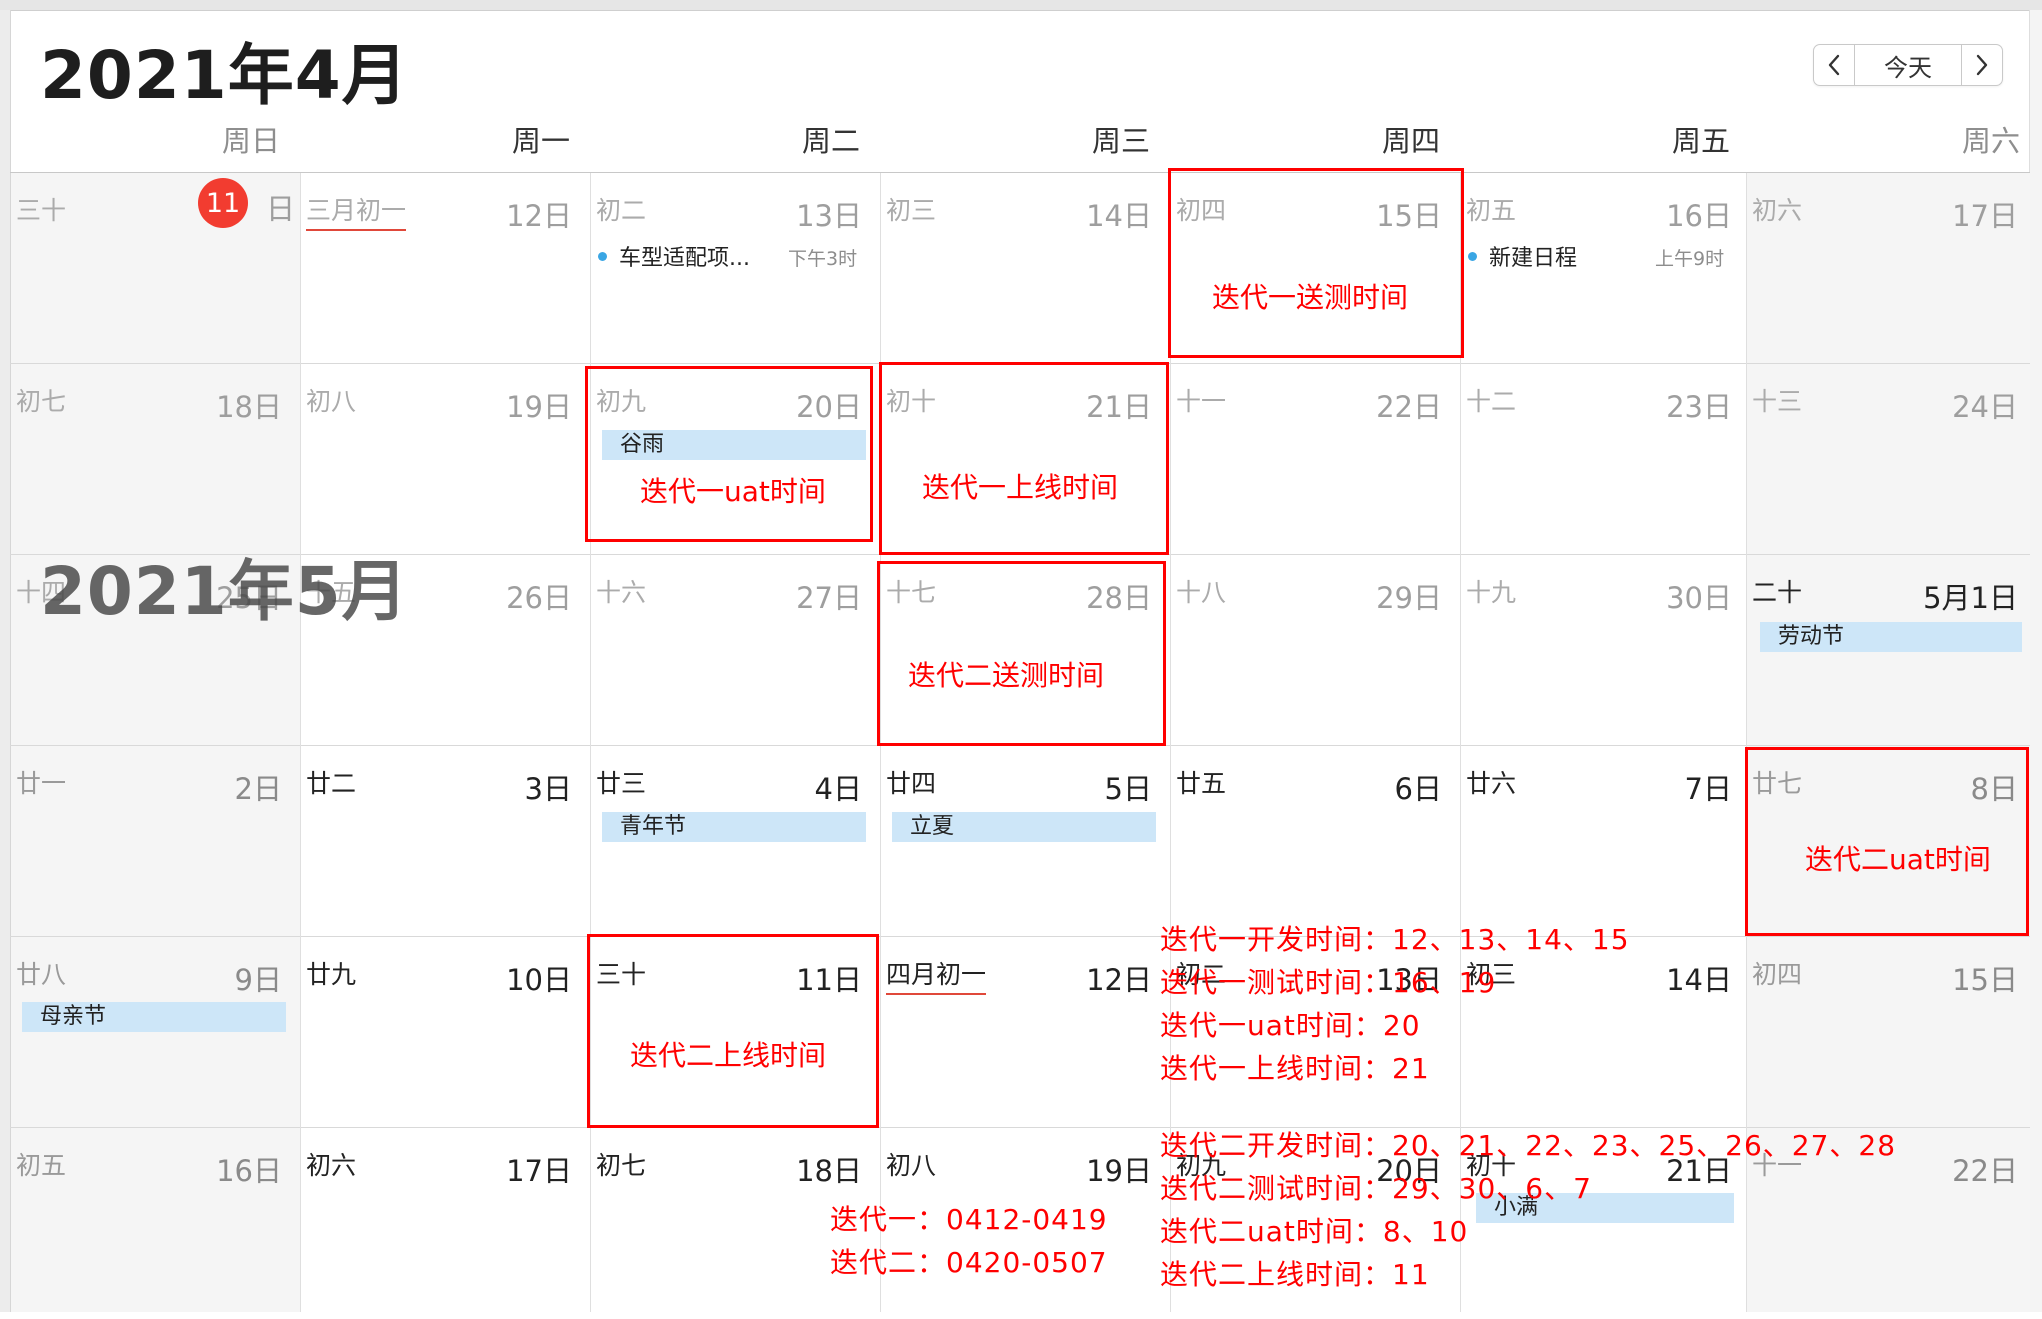 The height and width of the screenshot is (1319, 2042). What do you see at coordinates (1528, 1145) in the screenshot?
I see `note-line: 迭代二开发时间：20、21、22、23、25、26、27、28` at bounding box center [1528, 1145].